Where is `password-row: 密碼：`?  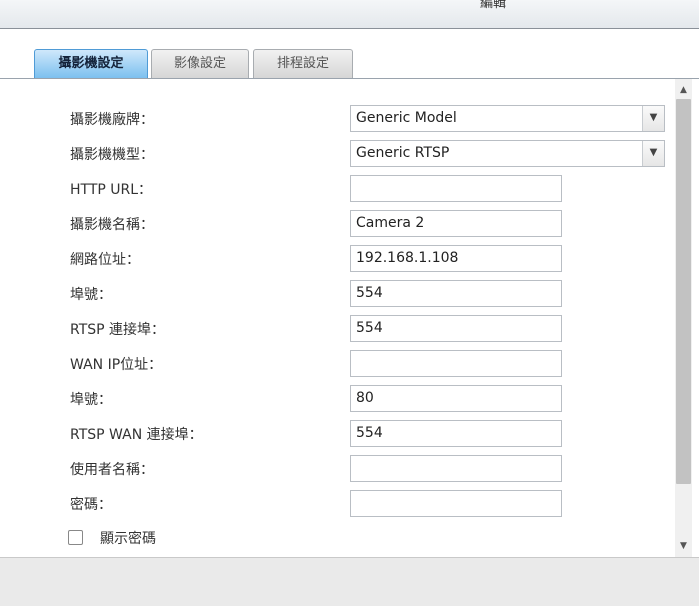 password-row: 密碼： is located at coordinates (335, 504).